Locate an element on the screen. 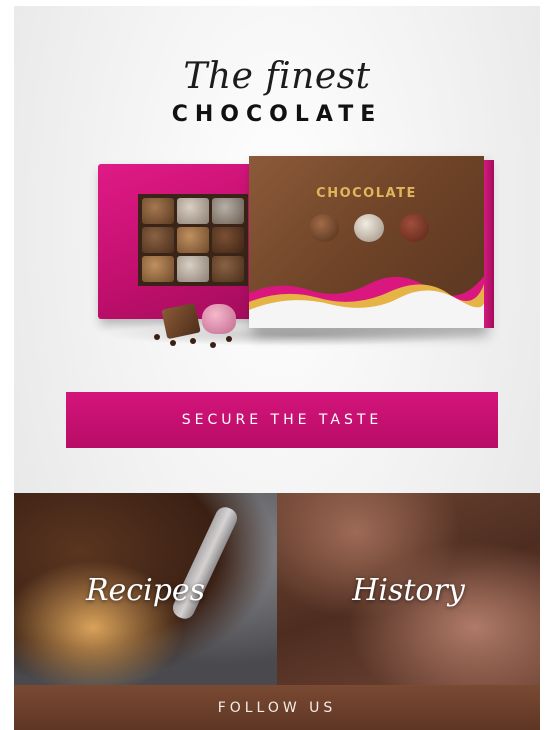 This screenshot has width=546, height=730. box-tray is located at coordinates (178, 241).